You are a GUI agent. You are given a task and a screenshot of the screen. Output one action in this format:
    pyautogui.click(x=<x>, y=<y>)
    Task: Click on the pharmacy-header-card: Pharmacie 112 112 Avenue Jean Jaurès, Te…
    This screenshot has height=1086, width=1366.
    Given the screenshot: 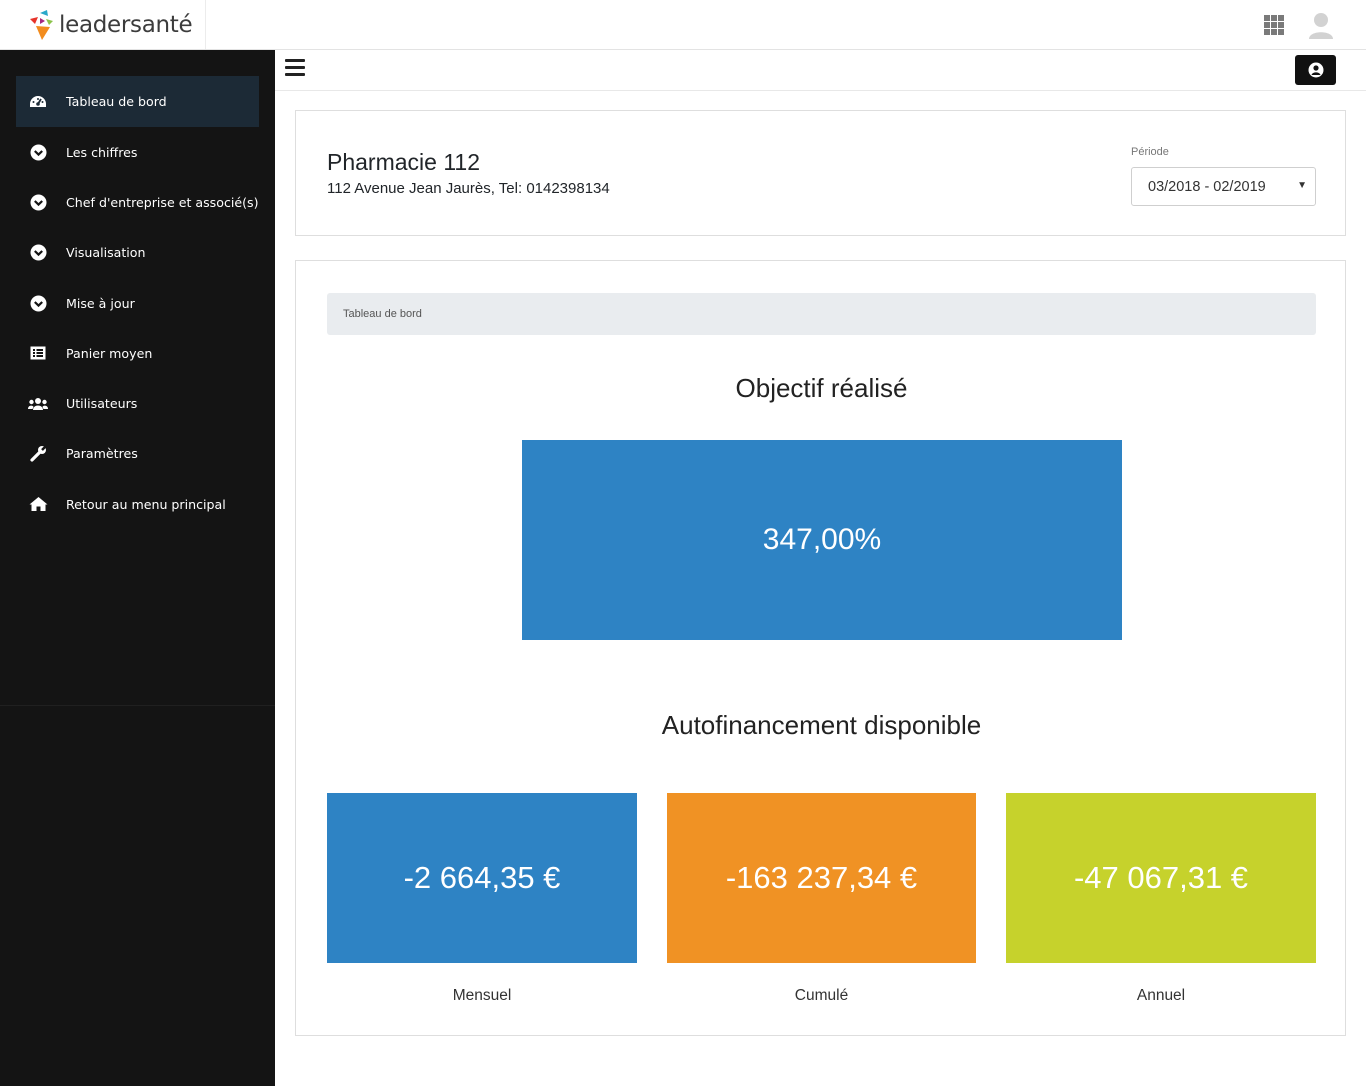 What is the action you would take?
    pyautogui.click(x=820, y=173)
    